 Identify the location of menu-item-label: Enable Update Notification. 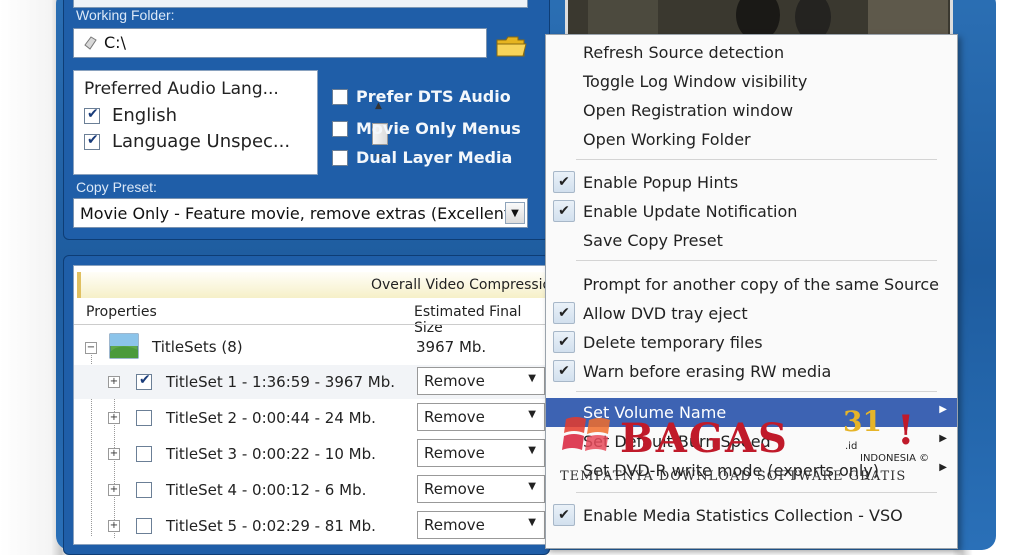
(690, 211).